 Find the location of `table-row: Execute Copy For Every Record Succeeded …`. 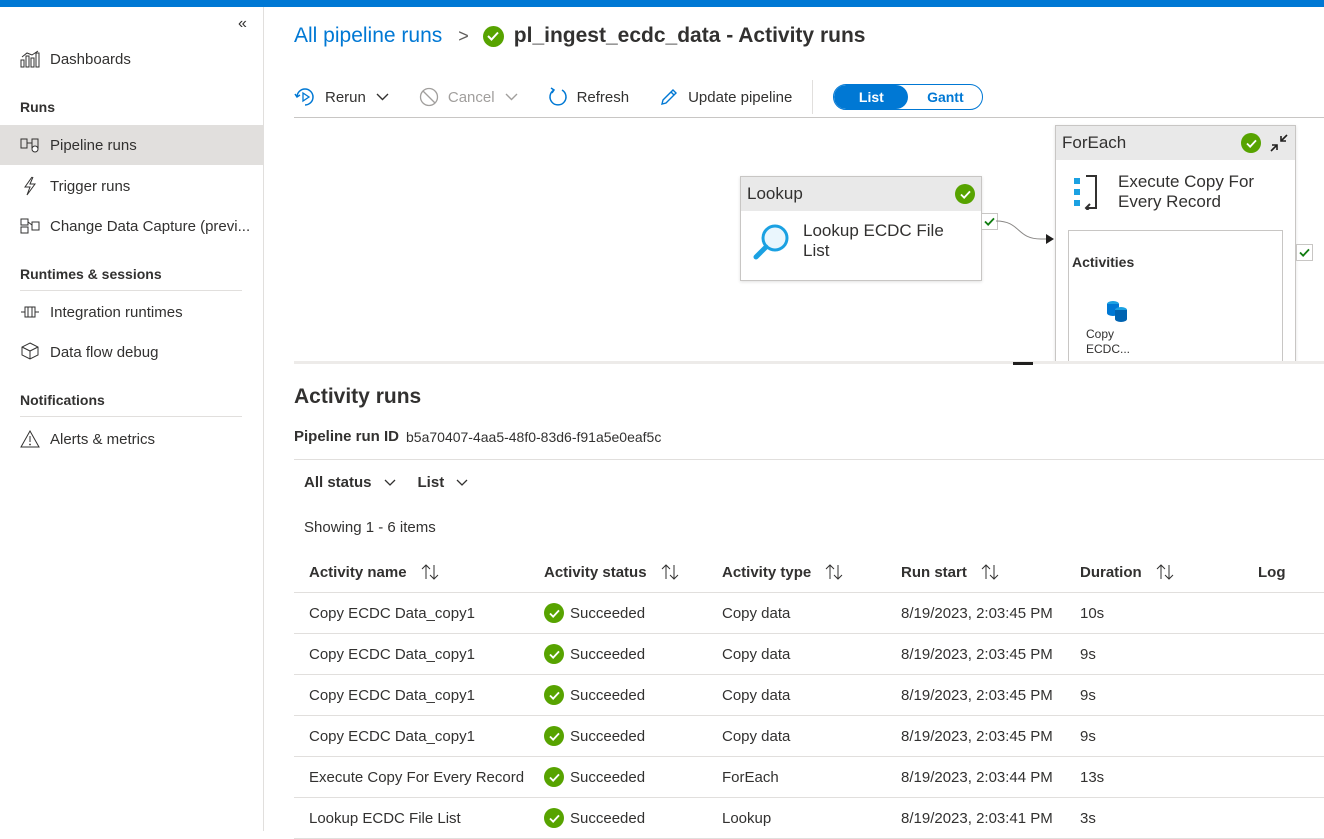

table-row: Execute Copy For Every Record Succeeded … is located at coordinates (809, 777).